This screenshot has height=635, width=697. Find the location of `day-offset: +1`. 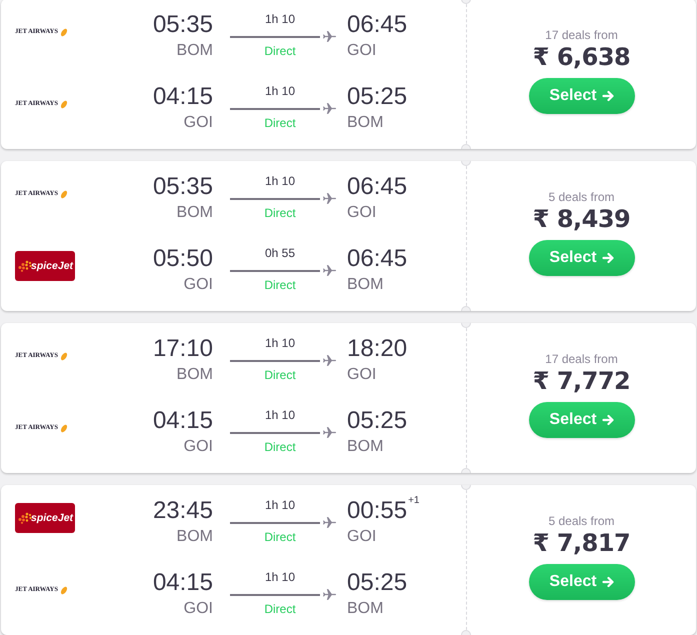

day-offset: +1 is located at coordinates (414, 501).